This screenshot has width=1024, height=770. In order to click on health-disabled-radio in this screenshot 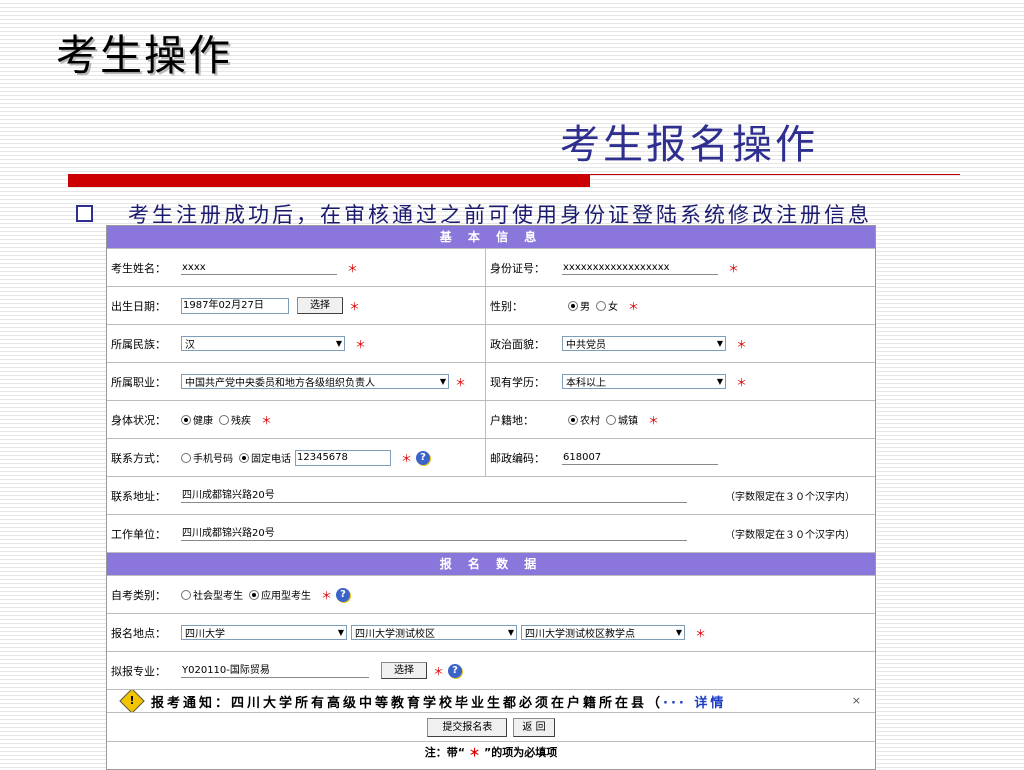, I will do `click(224, 419)`.